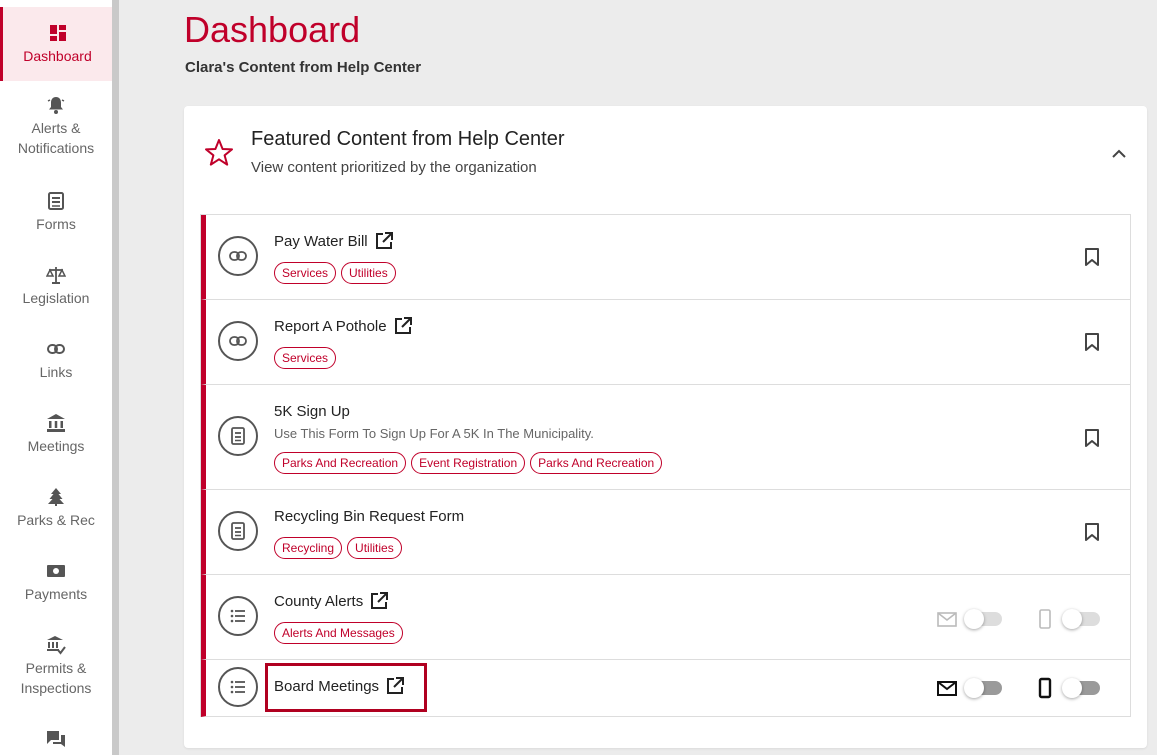 The width and height of the screenshot is (1157, 755). I want to click on sidebar-item-legislation: Legislation, so click(56, 286).